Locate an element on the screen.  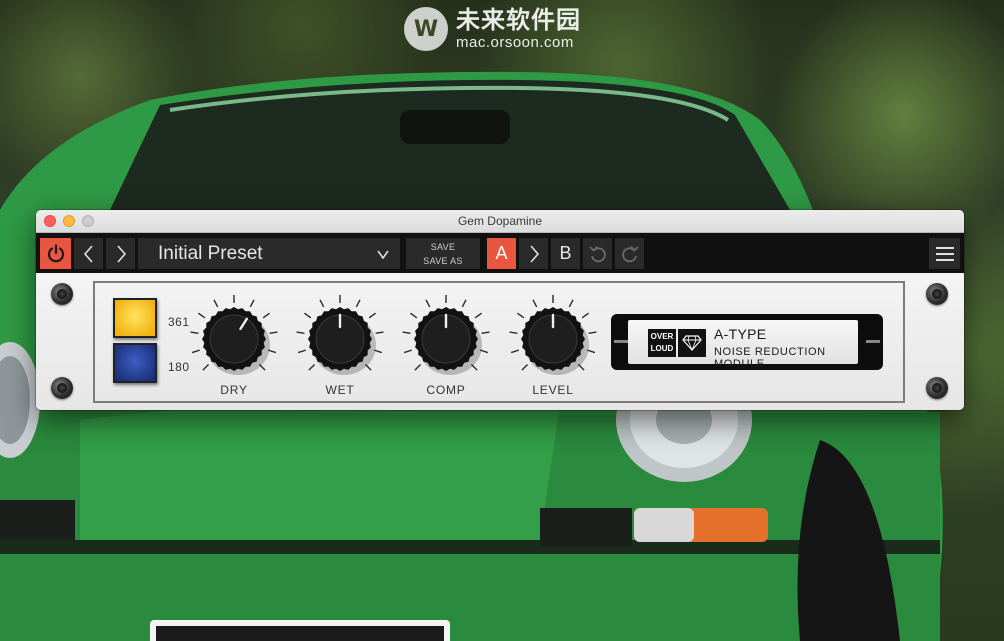
main-menu-button is located at coordinates (944, 253).